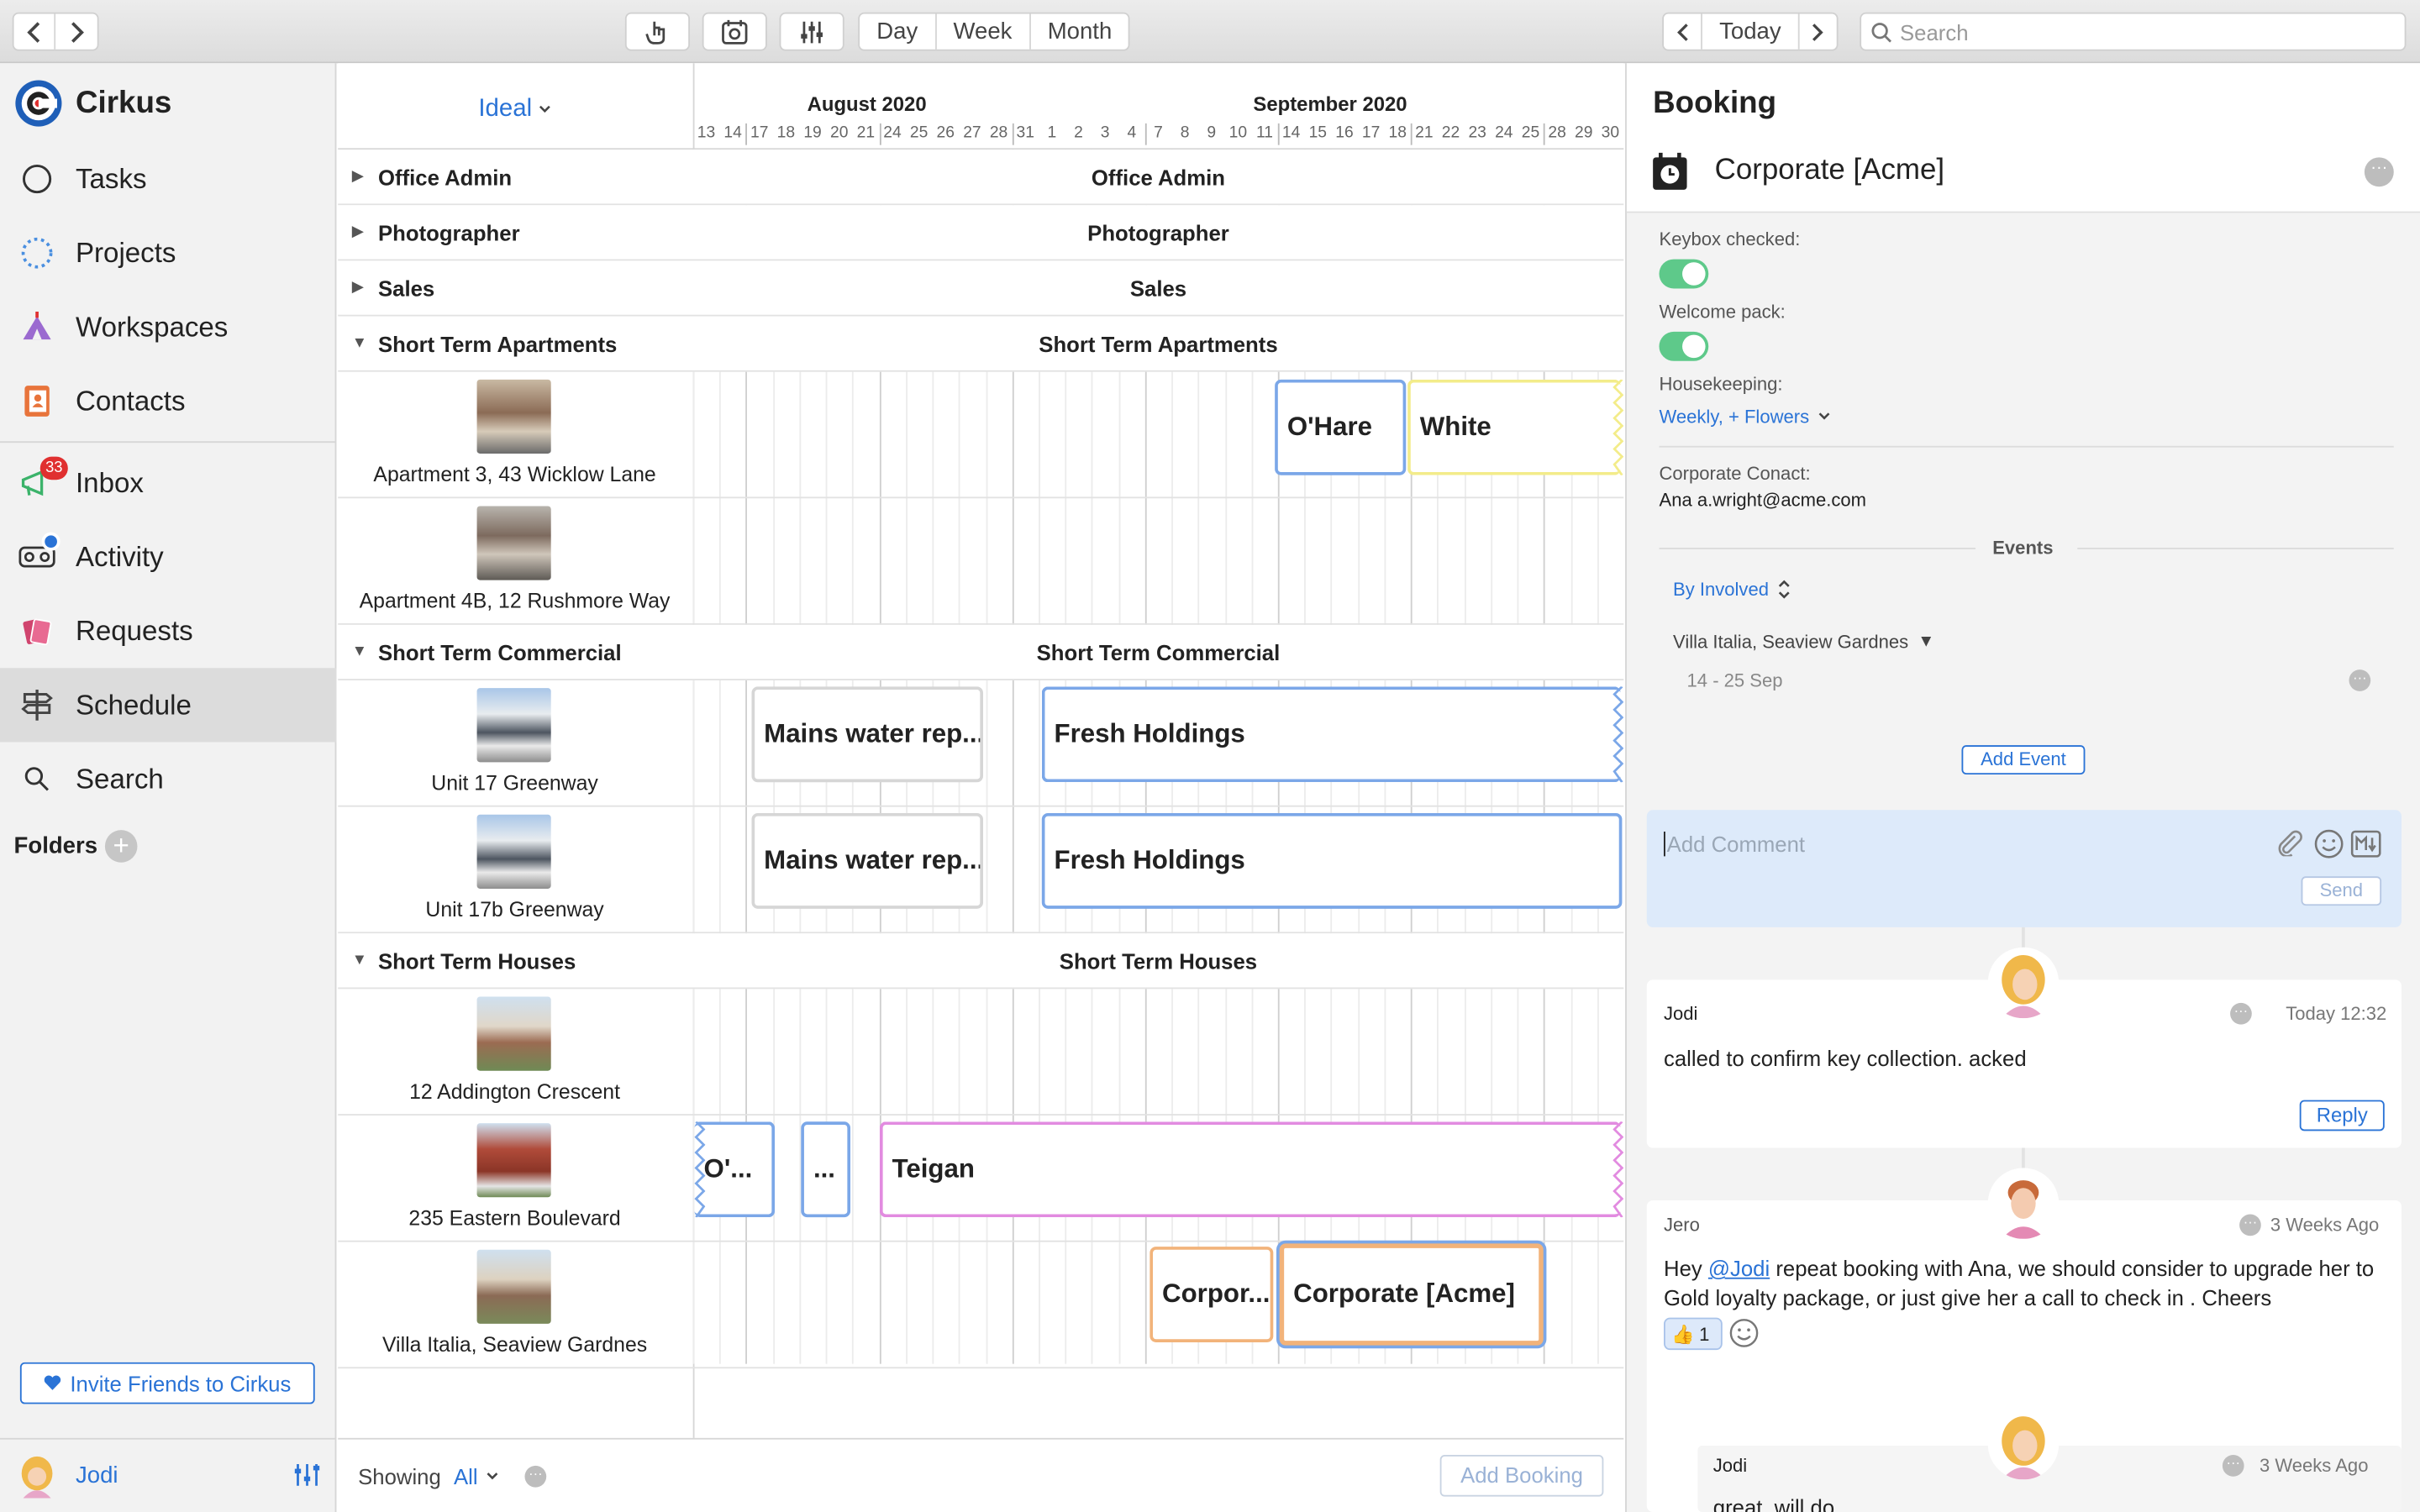 This screenshot has height=1512, width=2420. I want to click on sidebar-item-label: Requests, so click(134, 630).